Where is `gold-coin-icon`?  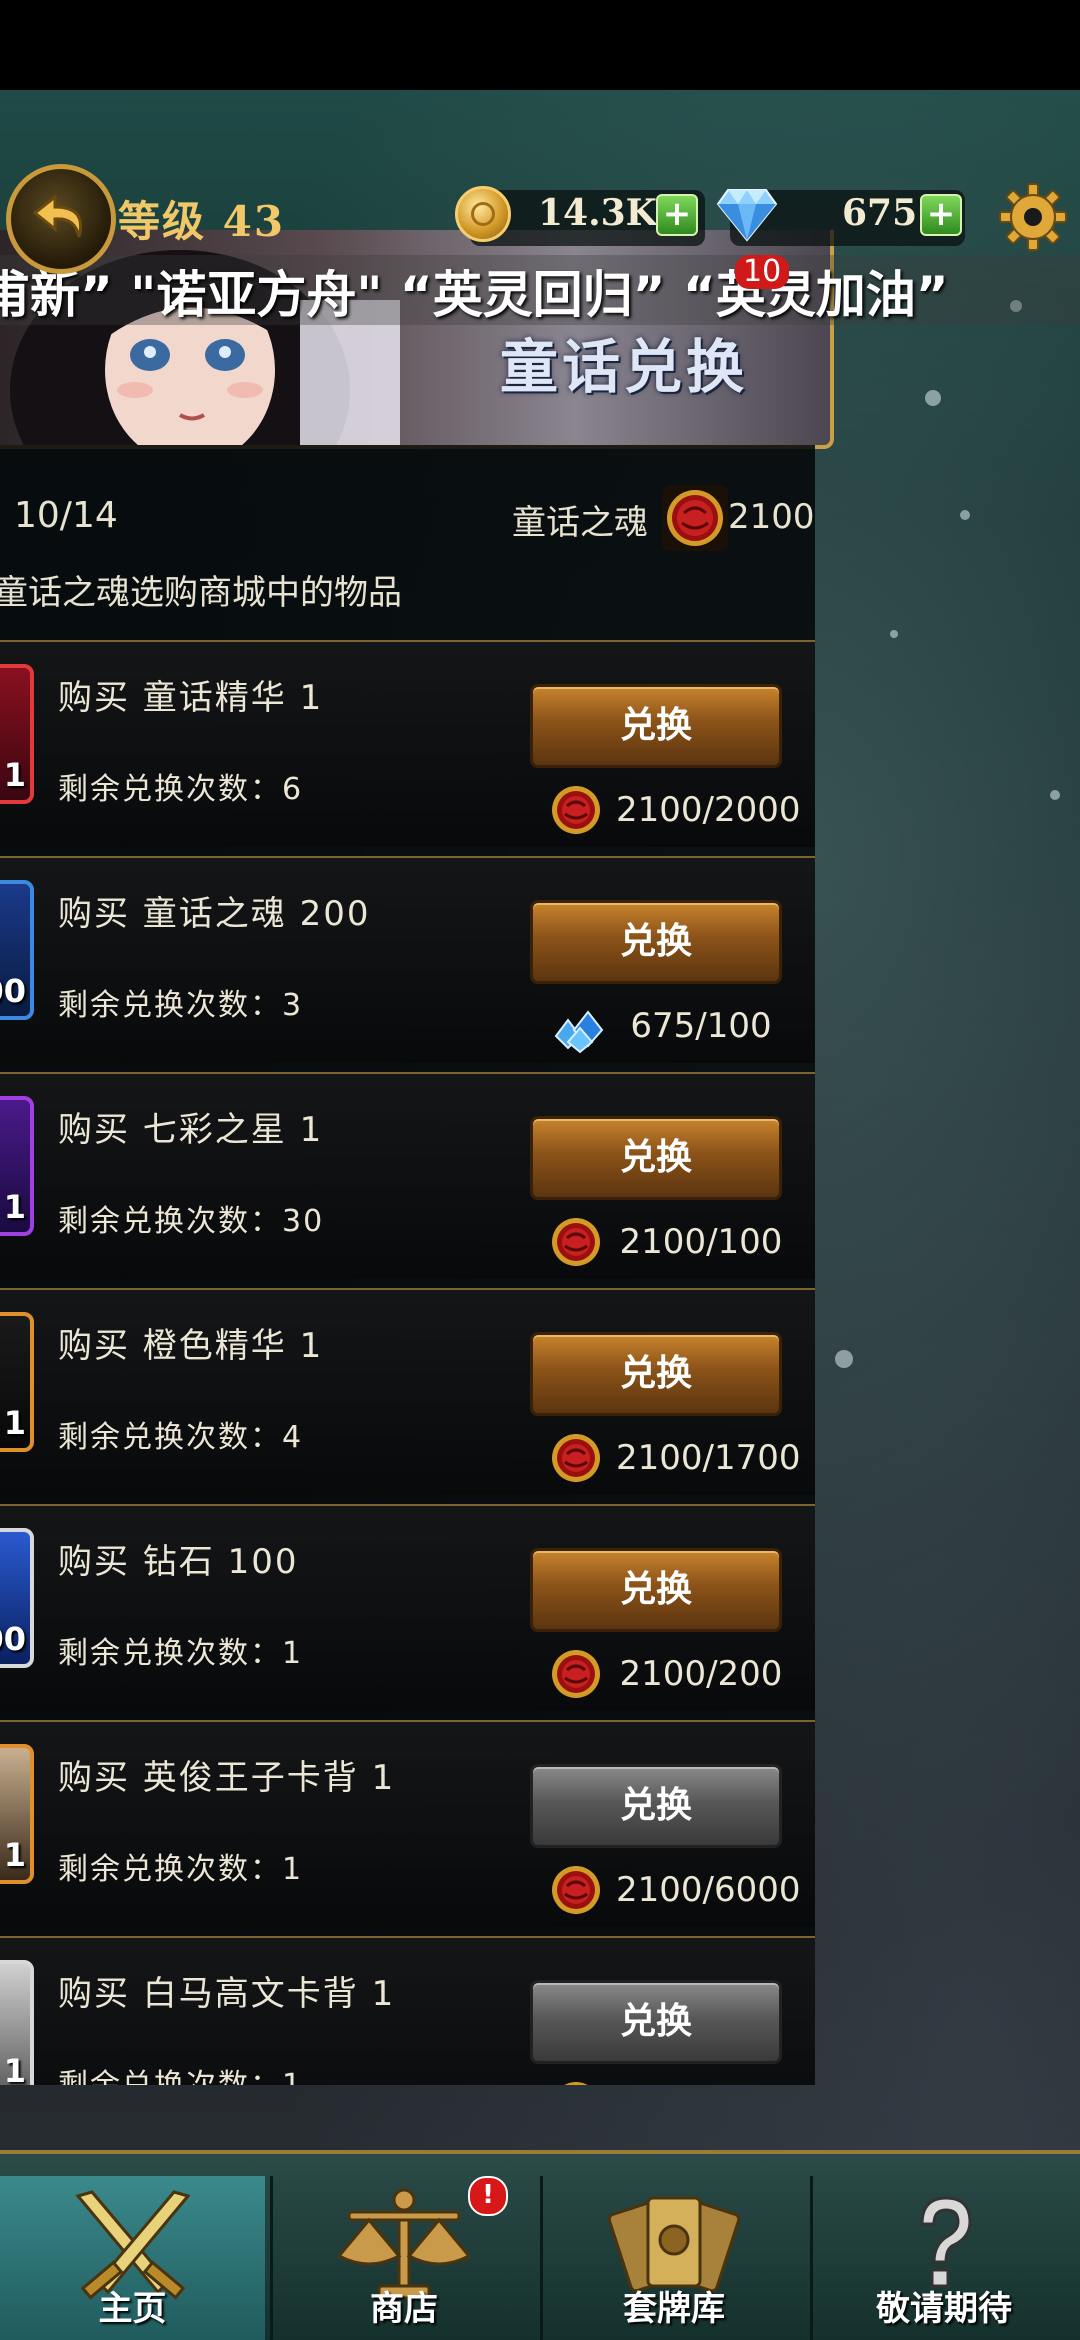 gold-coin-icon is located at coordinates (483, 214).